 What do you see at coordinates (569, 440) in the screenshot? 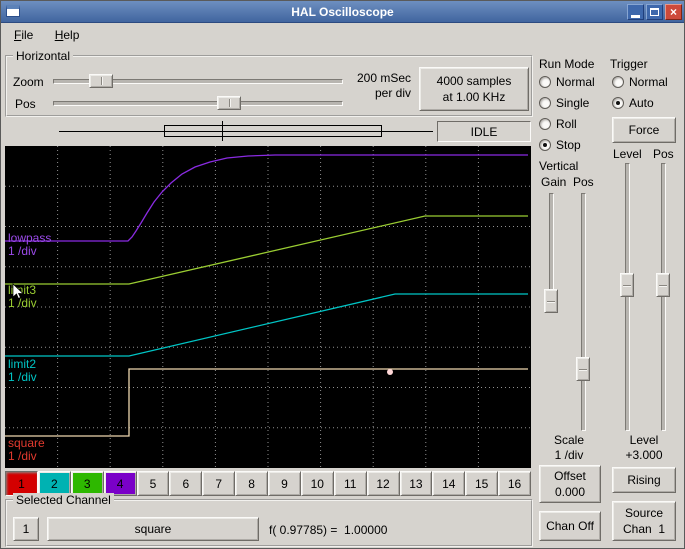
I see `scale-label: Scale` at bounding box center [569, 440].